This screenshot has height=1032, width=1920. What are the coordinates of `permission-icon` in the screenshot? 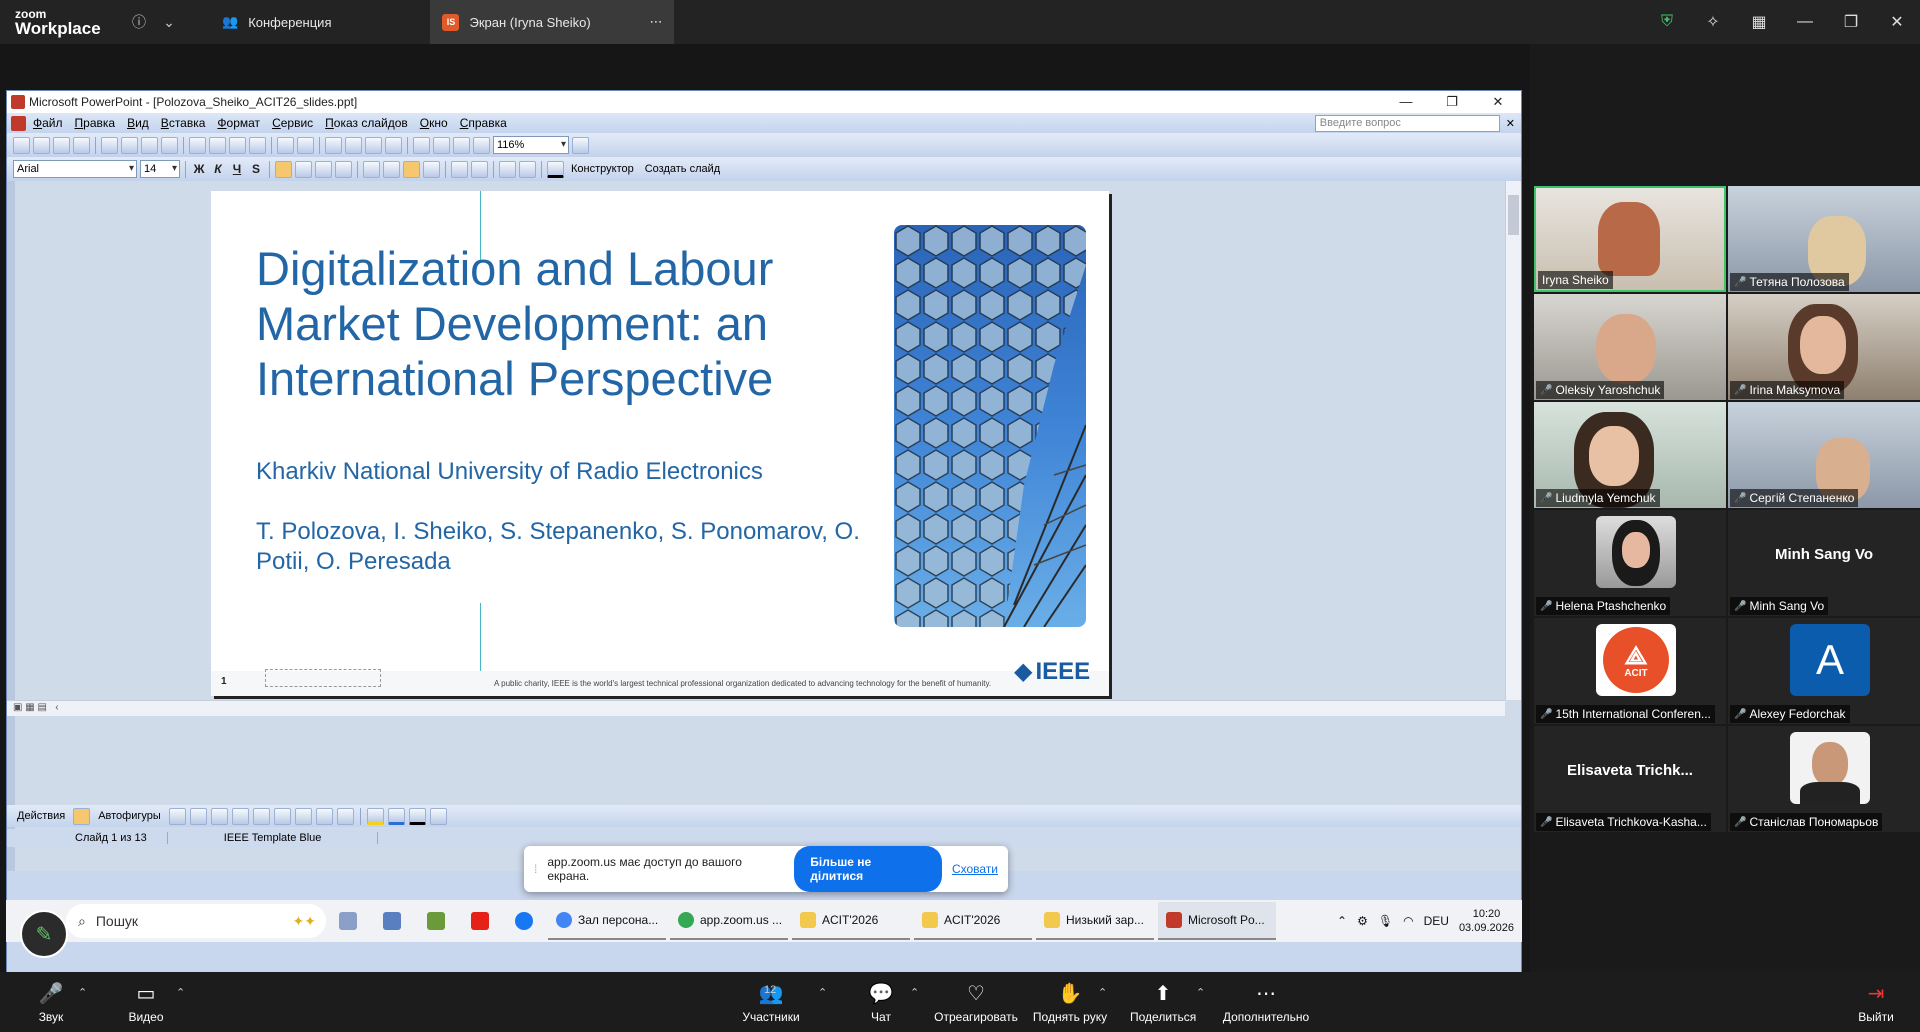 It's located at (81, 145).